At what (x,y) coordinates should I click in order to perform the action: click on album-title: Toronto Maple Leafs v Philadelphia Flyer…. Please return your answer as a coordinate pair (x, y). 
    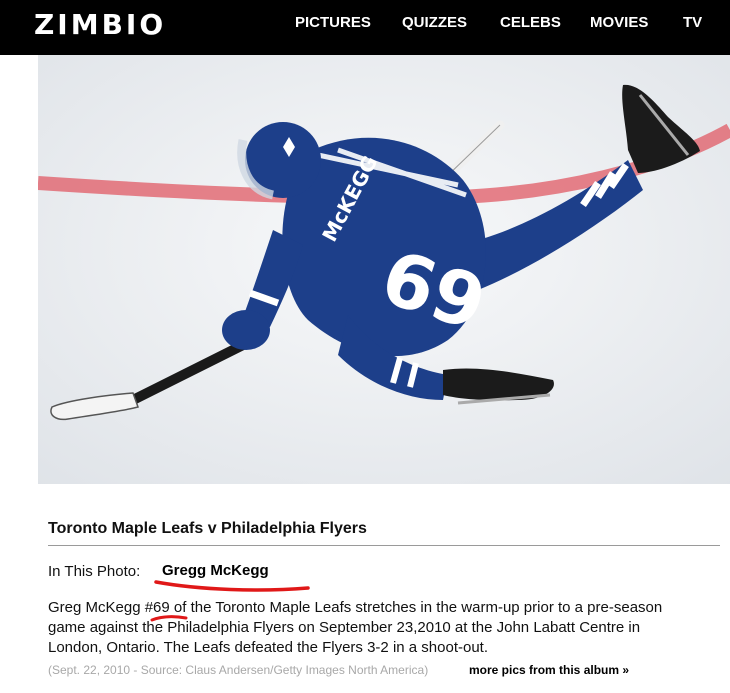
    Looking at the image, I should click on (207, 529).